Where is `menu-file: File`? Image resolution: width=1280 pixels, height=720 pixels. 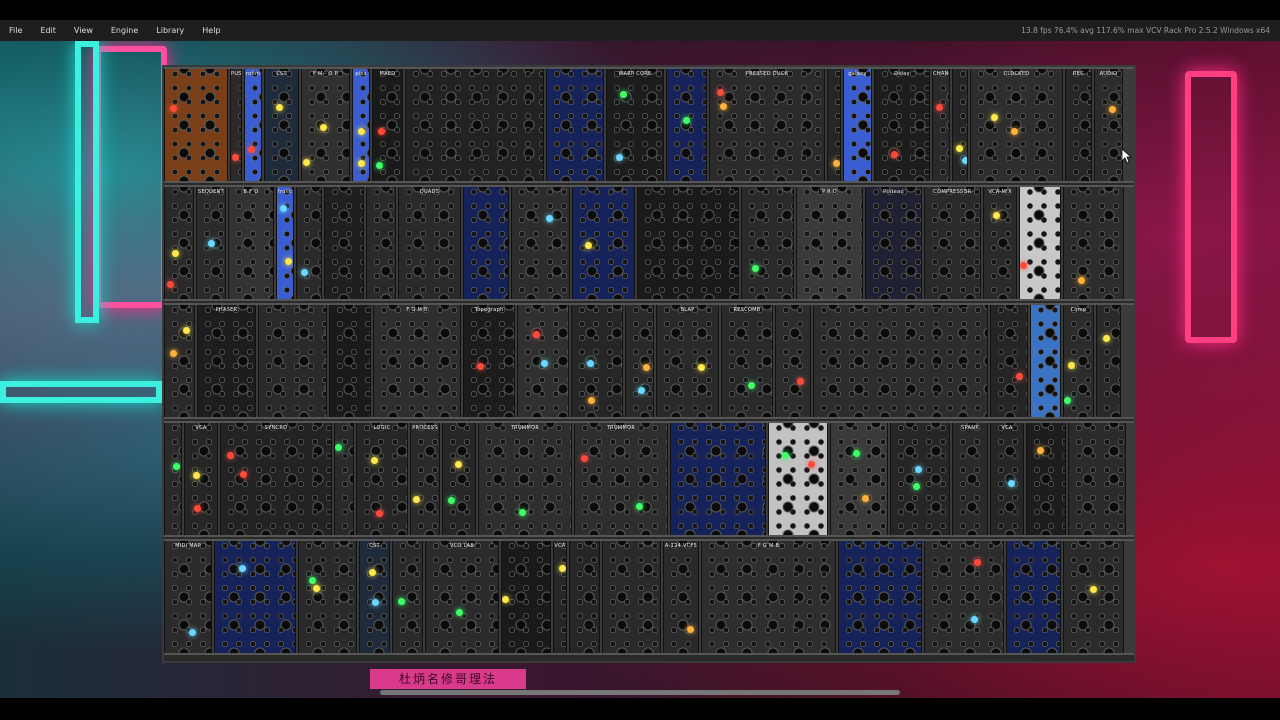 menu-file: File is located at coordinates (15, 30).